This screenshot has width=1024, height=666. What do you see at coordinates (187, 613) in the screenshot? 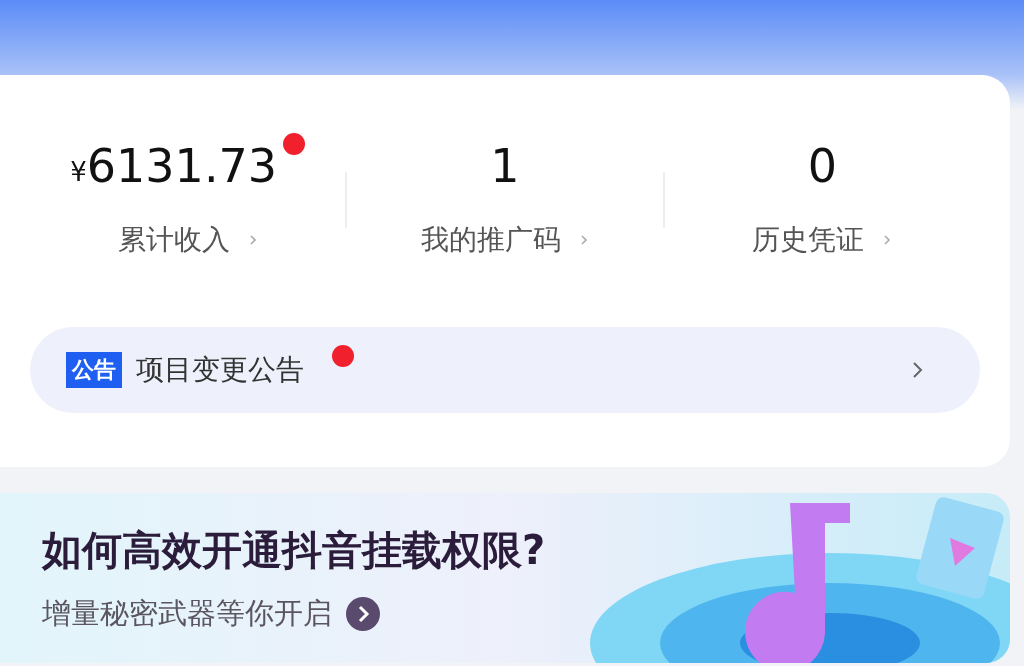
I see `banner-subtitle: 增量秘密武器等你开启` at bounding box center [187, 613].